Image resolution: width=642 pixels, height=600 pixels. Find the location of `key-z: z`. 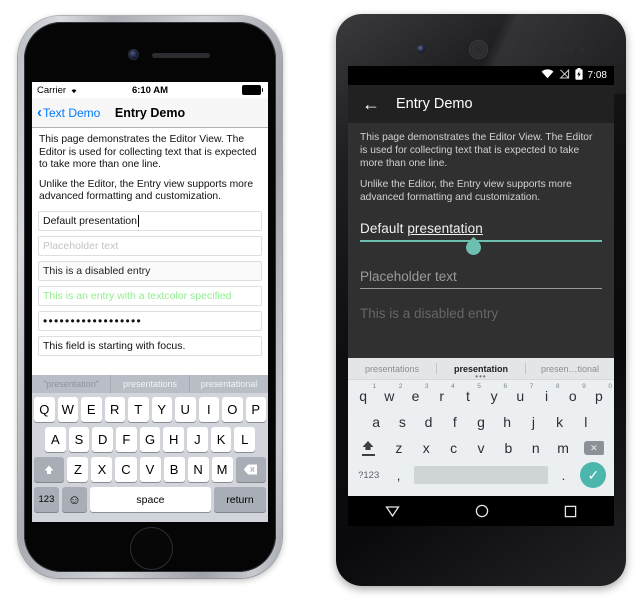

key-z: z is located at coordinates (398, 448).